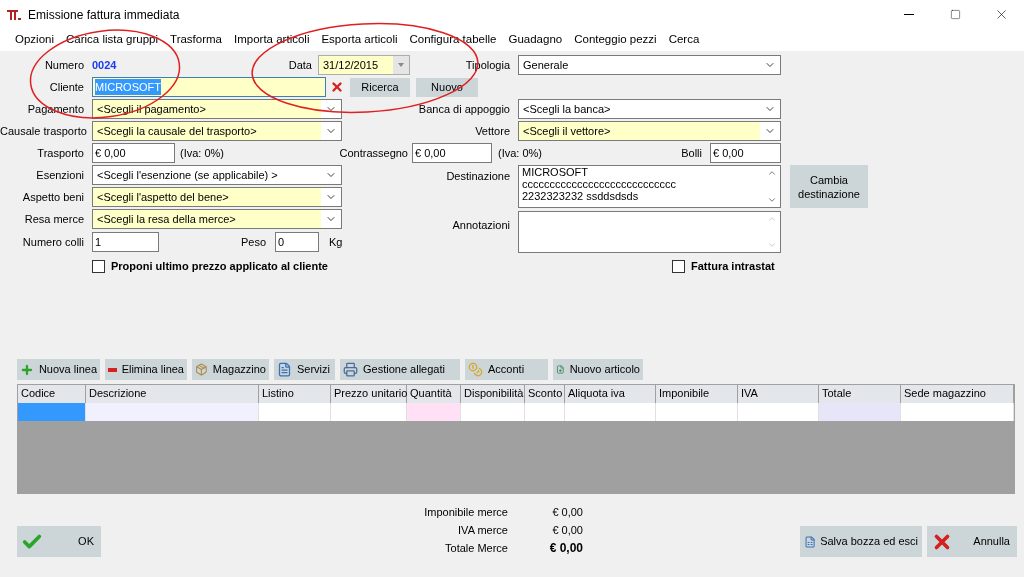  I want to click on dropdown: <Scegli la banca>, so click(649, 109).